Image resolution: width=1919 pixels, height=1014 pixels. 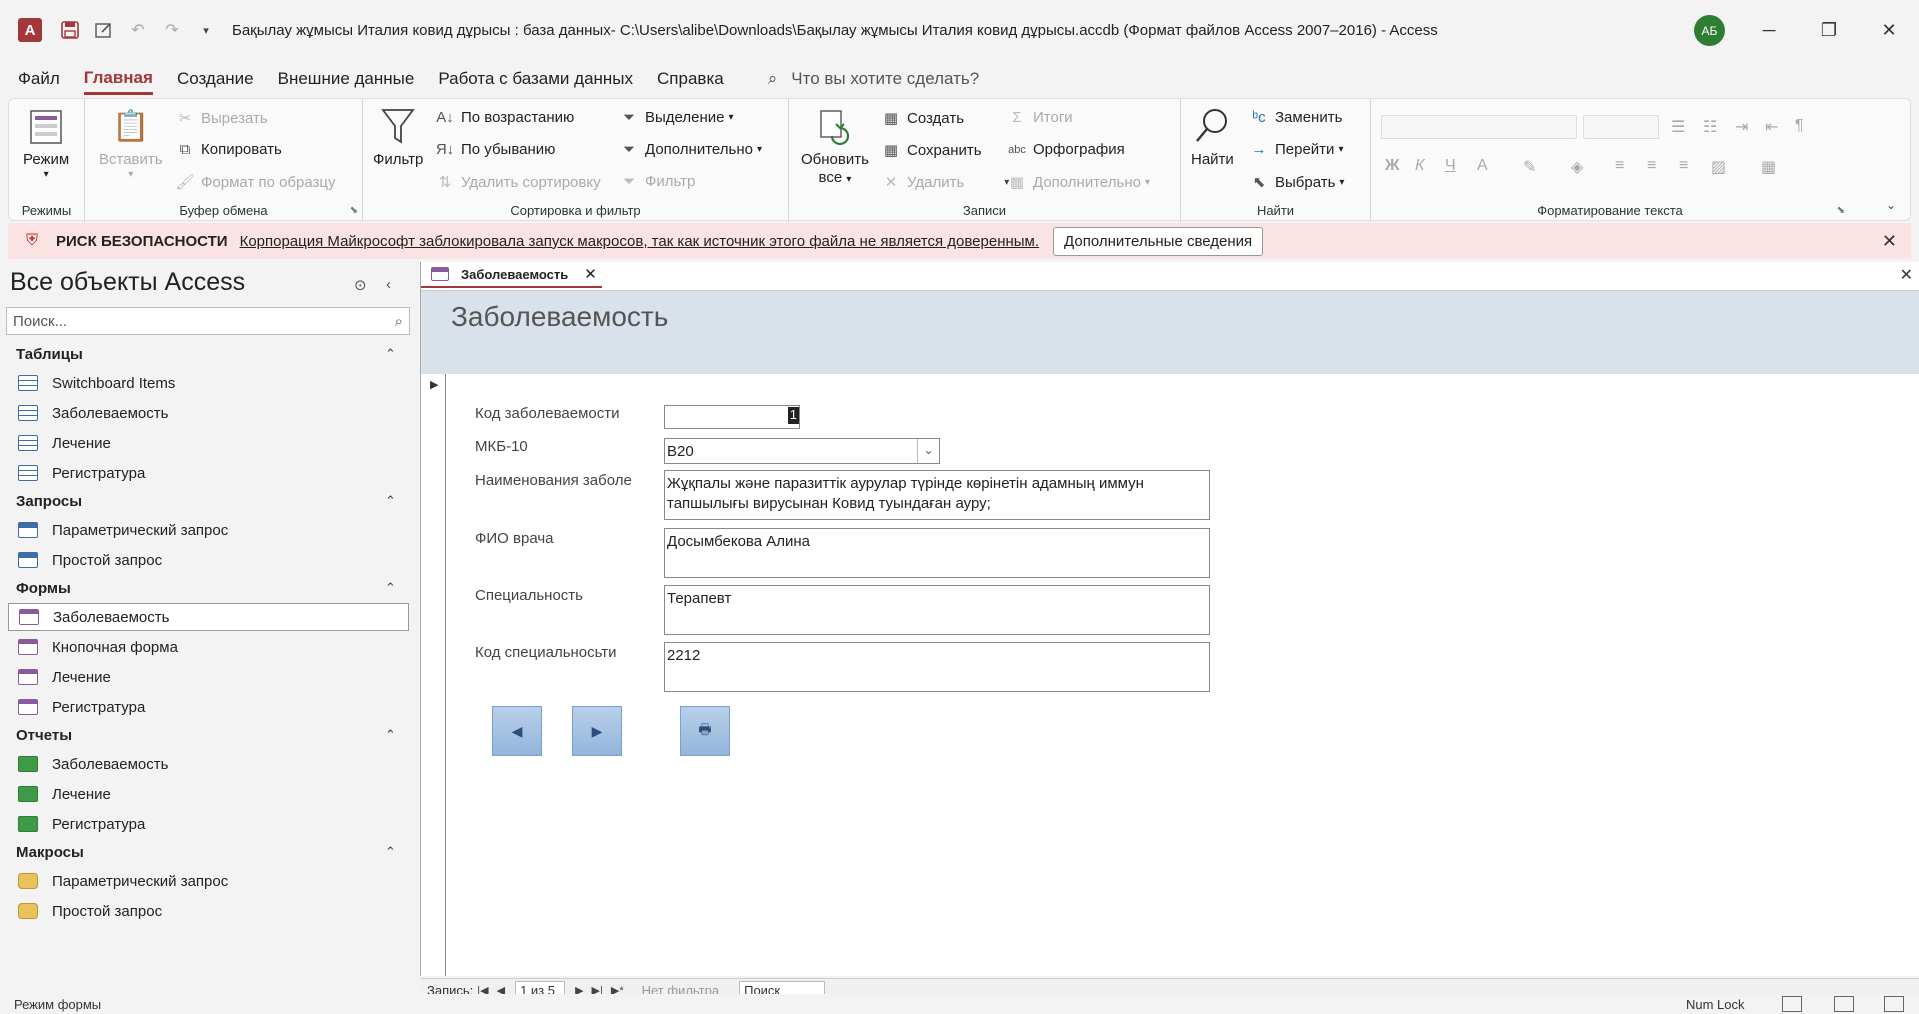 I want to click on nav-item-report: Заболеваемость, so click(x=208, y=764).